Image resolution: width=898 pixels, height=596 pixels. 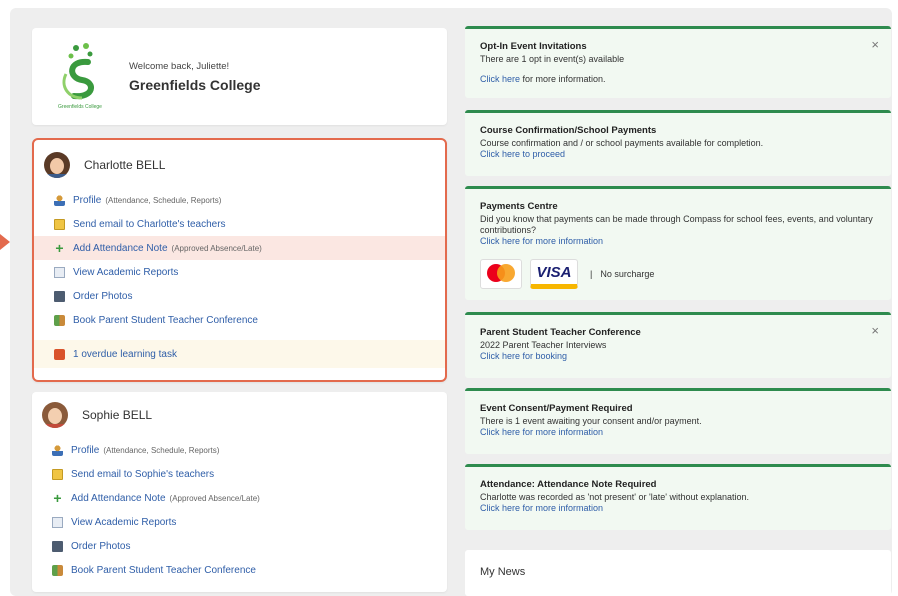 What do you see at coordinates (560, 332) in the screenshot?
I see `panel-title: Parent Student Teacher Conference` at bounding box center [560, 332].